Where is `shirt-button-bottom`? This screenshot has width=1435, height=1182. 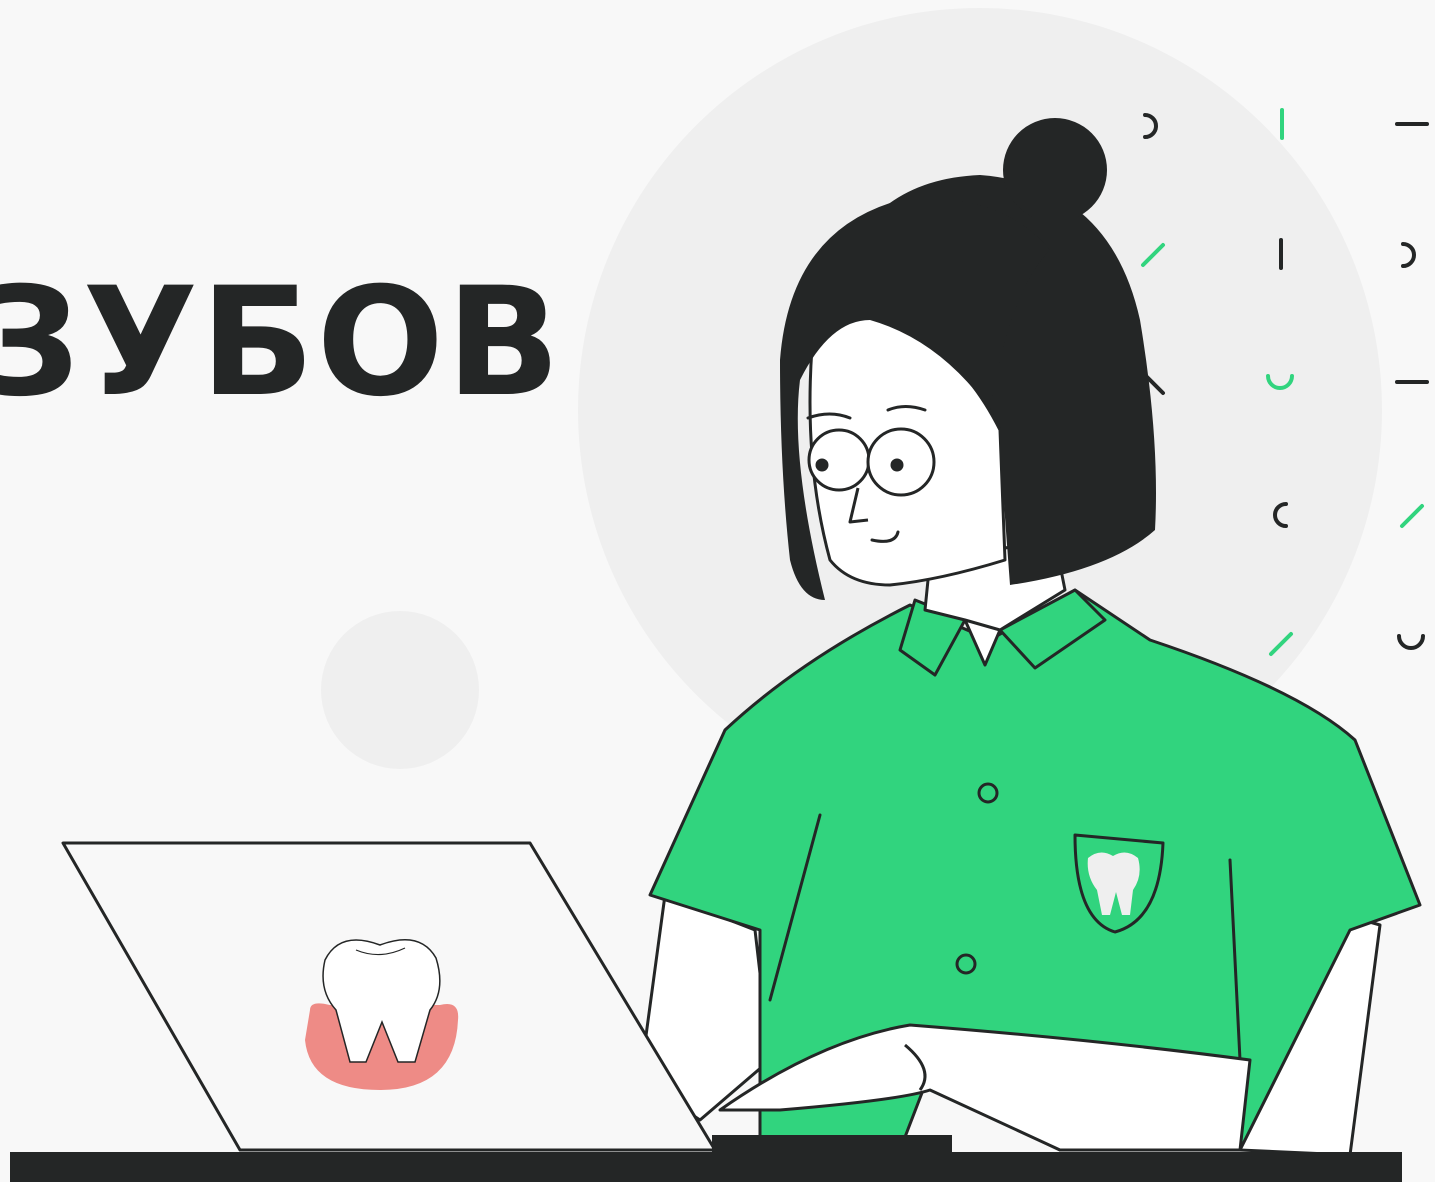
shirt-button-bottom is located at coordinates (966, 964).